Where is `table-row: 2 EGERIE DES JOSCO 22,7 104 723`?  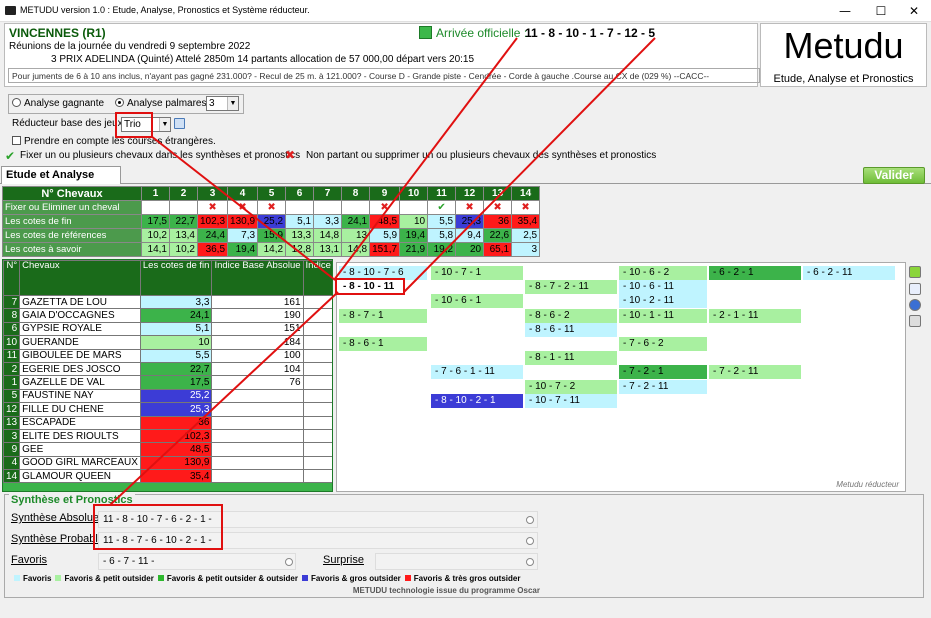 table-row: 2 EGERIE DES JOSCO 22,7 104 723 is located at coordinates (167, 369).